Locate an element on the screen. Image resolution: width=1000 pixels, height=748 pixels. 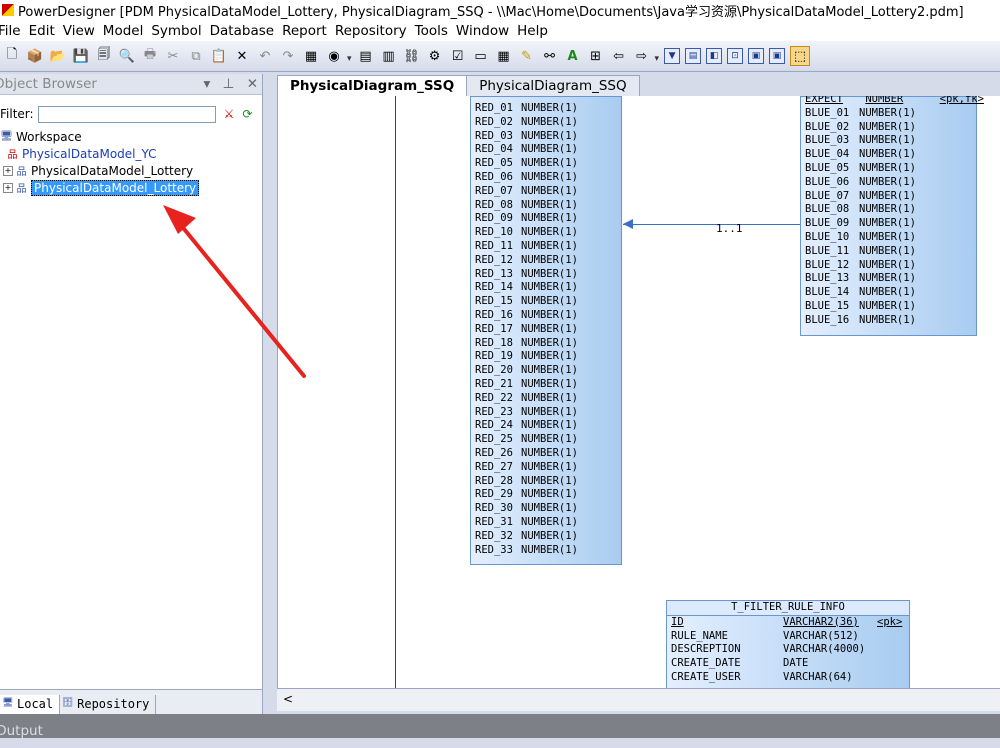
link-icon: ⚯ is located at coordinates (550, 56).